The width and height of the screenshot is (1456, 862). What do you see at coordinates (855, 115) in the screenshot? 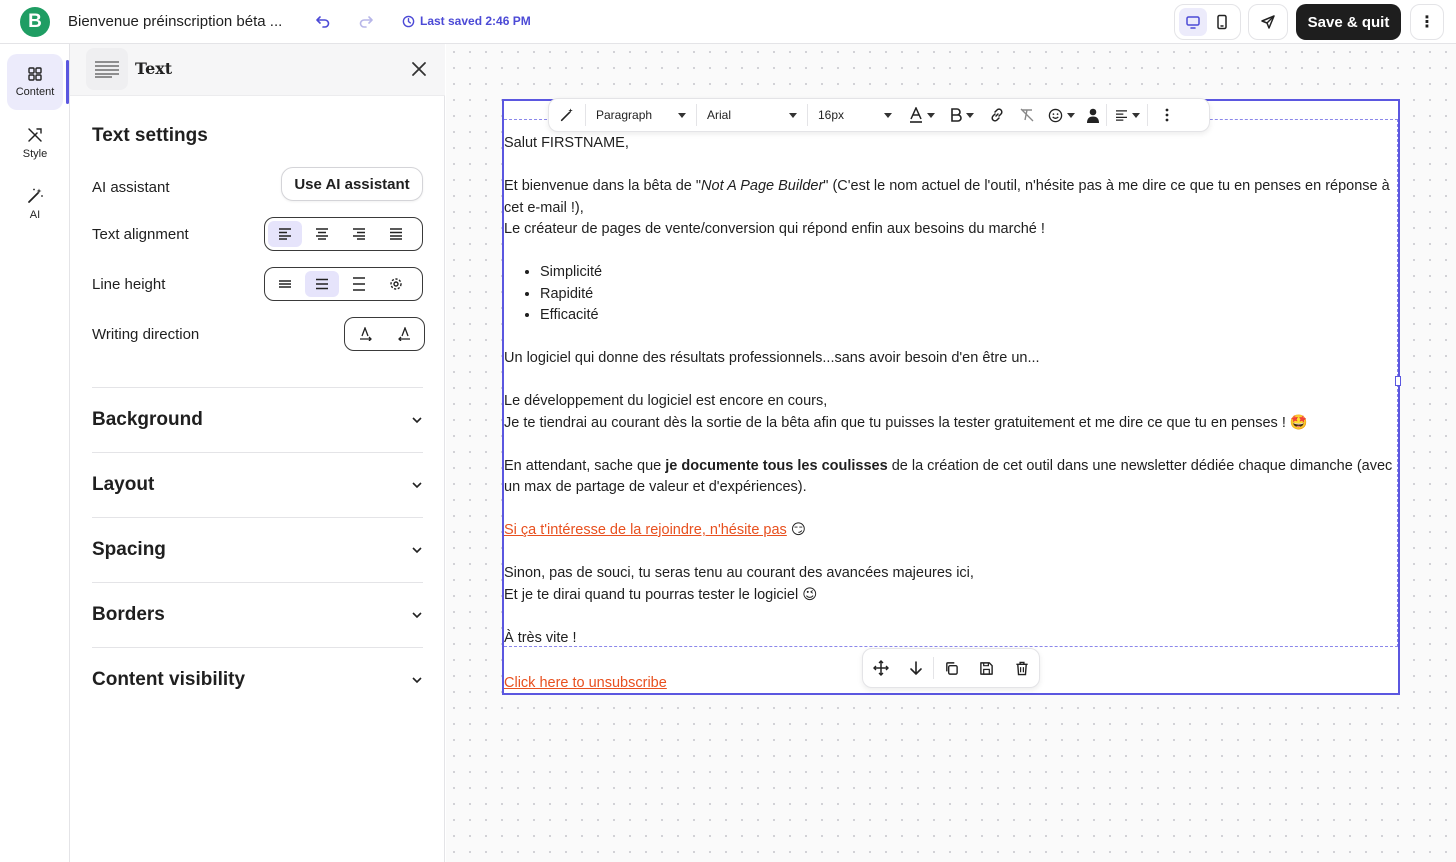
I see `font-size-select: 16px` at bounding box center [855, 115].